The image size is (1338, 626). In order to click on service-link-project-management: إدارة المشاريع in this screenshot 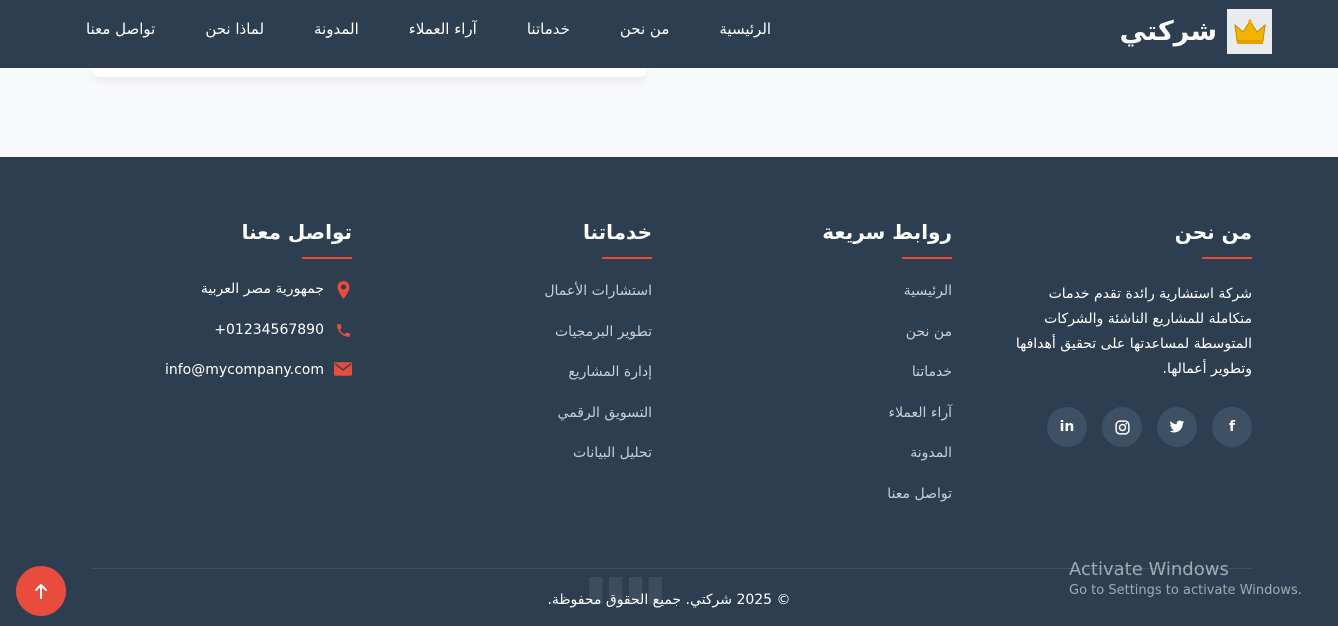, I will do `click(598, 382)`.